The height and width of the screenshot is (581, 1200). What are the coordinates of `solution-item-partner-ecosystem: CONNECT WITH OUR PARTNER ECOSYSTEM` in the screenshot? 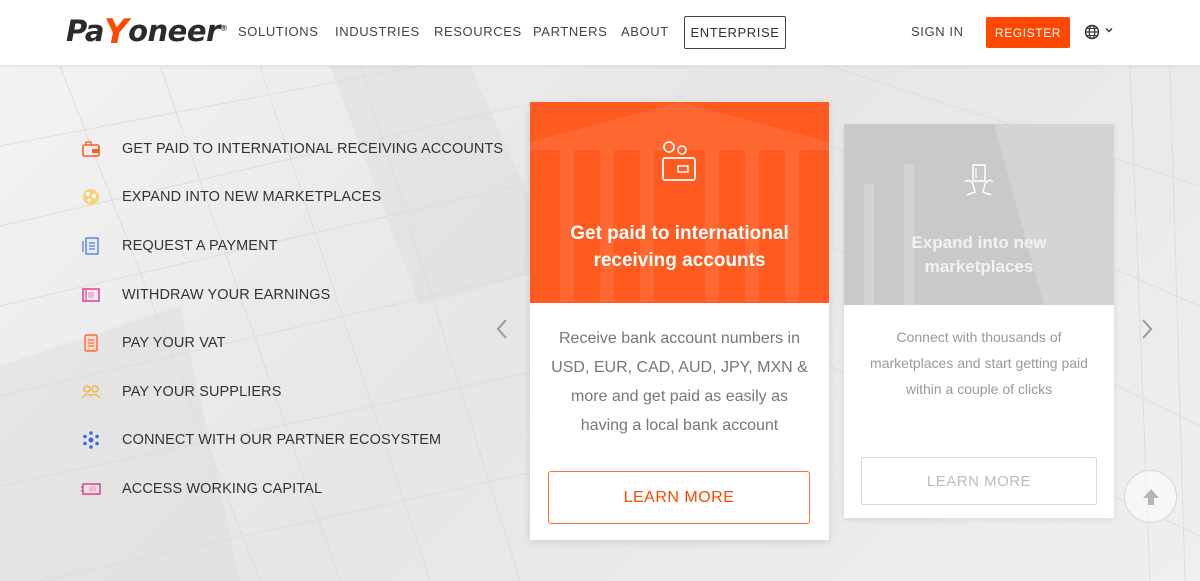 It's located at (260, 440).